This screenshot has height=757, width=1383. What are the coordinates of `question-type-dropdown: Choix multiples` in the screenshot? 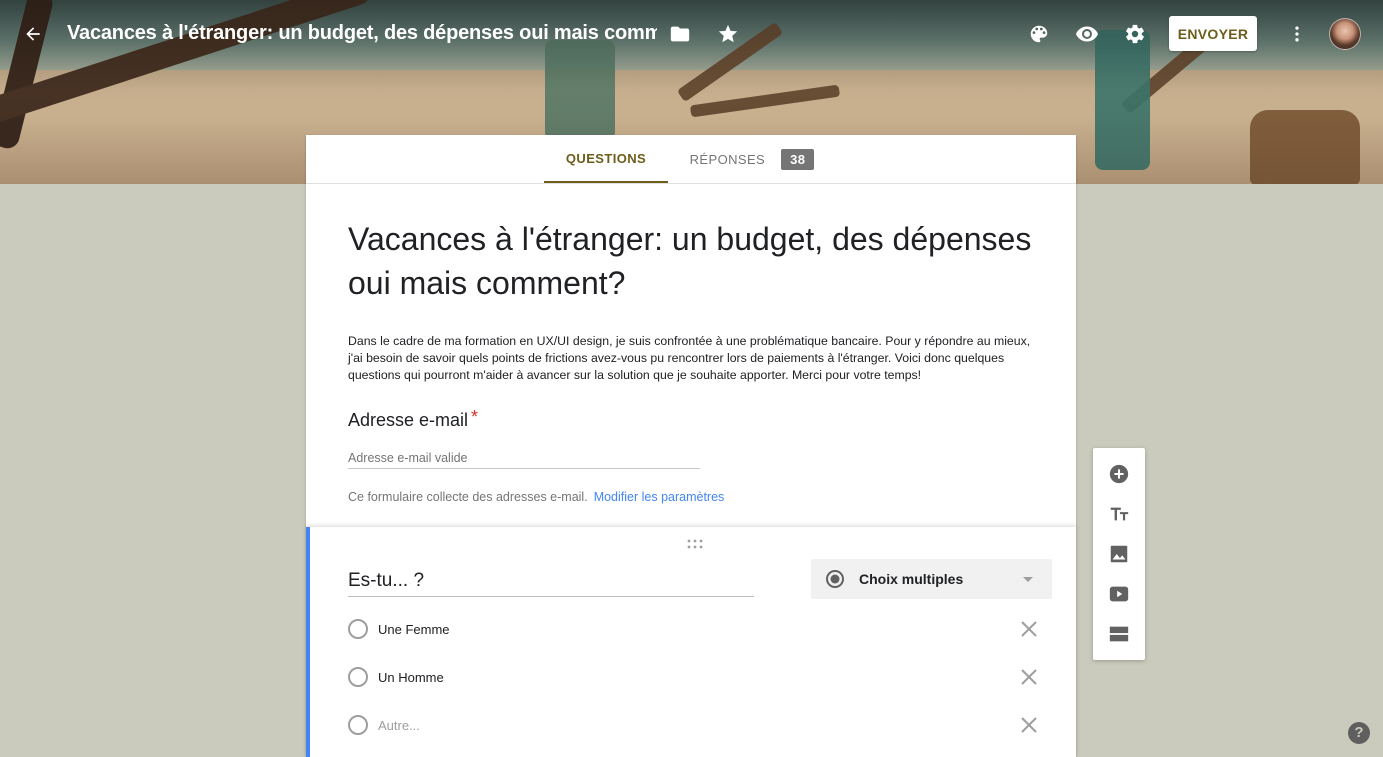 It's located at (931, 579).